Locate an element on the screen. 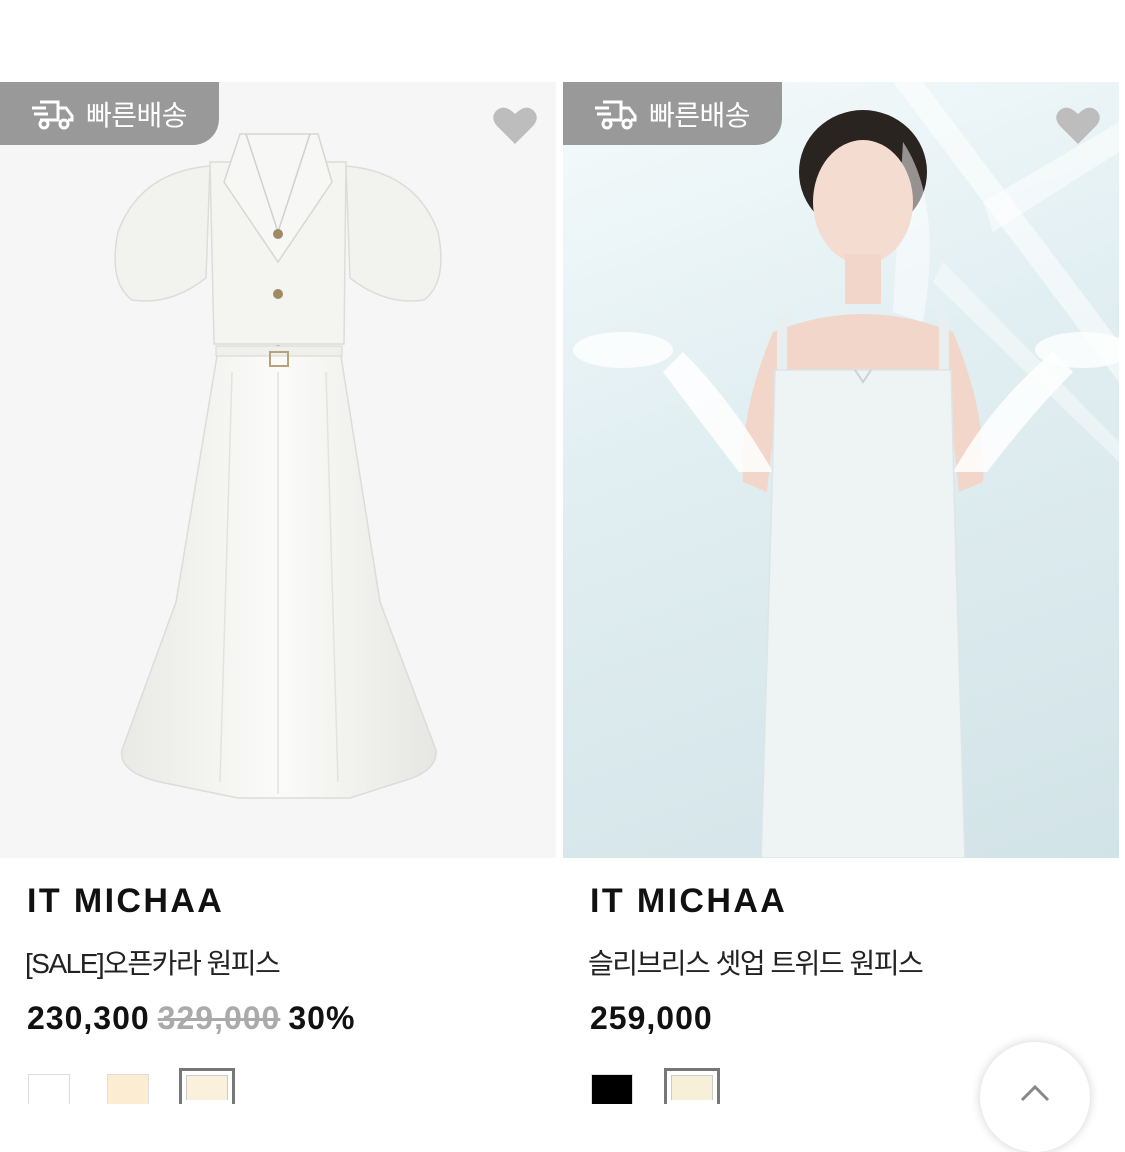  discount-rate: 30% is located at coordinates (322, 1018).